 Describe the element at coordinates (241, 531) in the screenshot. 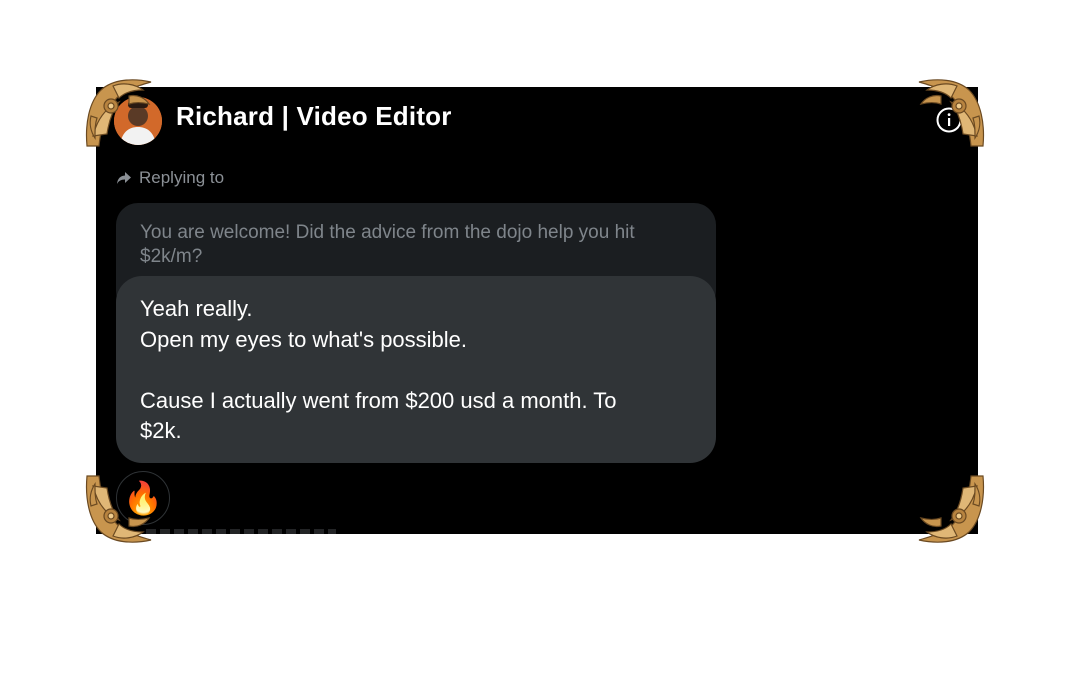

I see `message-timestamp` at that location.